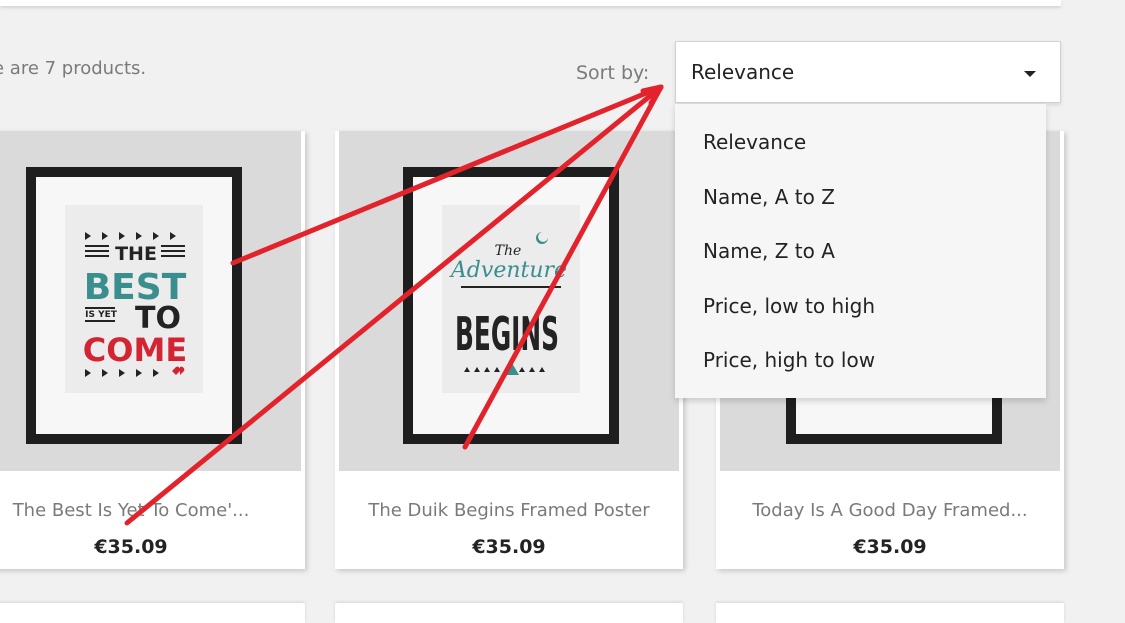 The image size is (1125, 623). I want to click on framed-poster-best-is-yet-to-come: THE BEST IS YET TO COME, so click(134, 305).